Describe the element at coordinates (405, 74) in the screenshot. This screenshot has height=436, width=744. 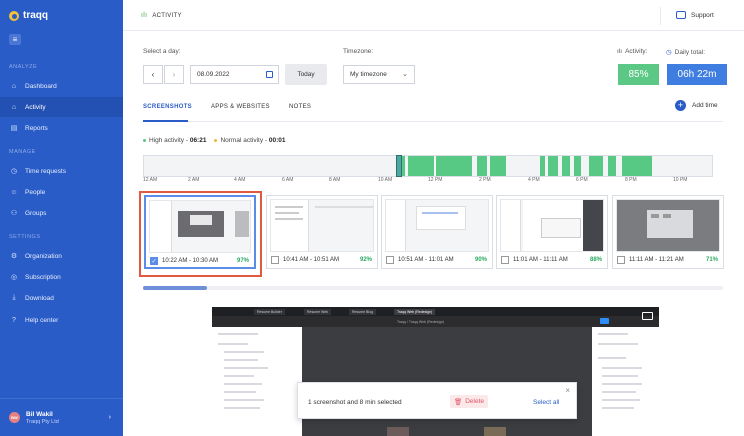
I see `chevron-down-icon: ⌄` at that location.